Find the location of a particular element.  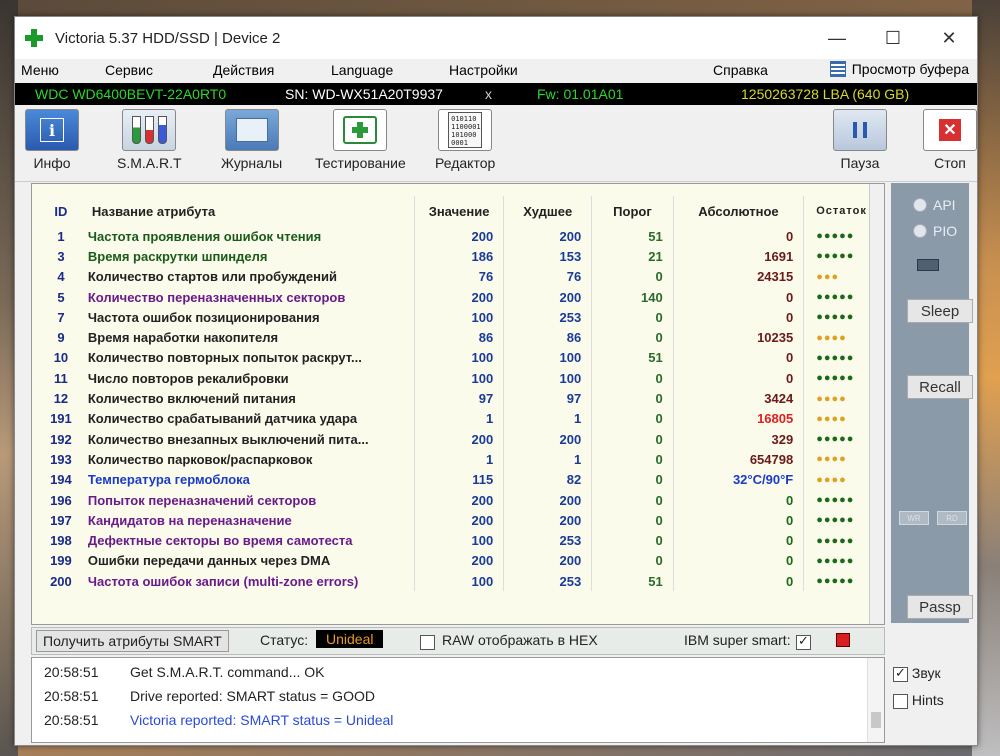

attr-name: Время раскрутки шпинделя is located at coordinates (177, 256).